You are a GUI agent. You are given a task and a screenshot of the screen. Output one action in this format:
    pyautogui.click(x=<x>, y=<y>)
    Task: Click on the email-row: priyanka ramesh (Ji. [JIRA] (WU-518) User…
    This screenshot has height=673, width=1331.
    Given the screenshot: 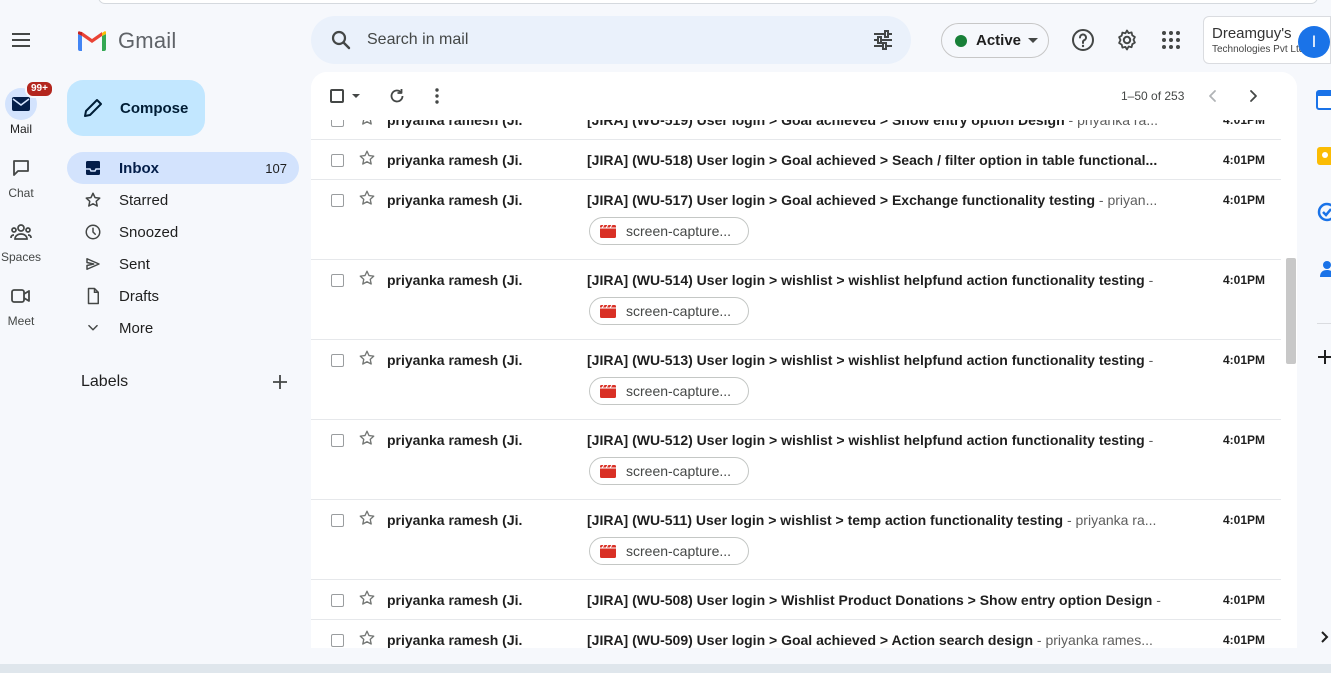 What is the action you would take?
    pyautogui.click(x=796, y=160)
    